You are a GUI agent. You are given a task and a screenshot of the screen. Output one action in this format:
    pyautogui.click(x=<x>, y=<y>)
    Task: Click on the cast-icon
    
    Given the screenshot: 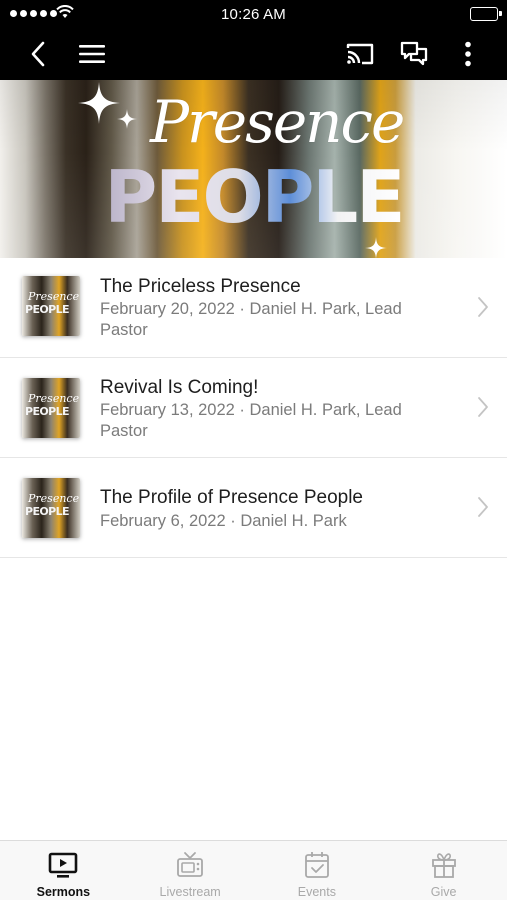 What is the action you would take?
    pyautogui.click(x=360, y=54)
    